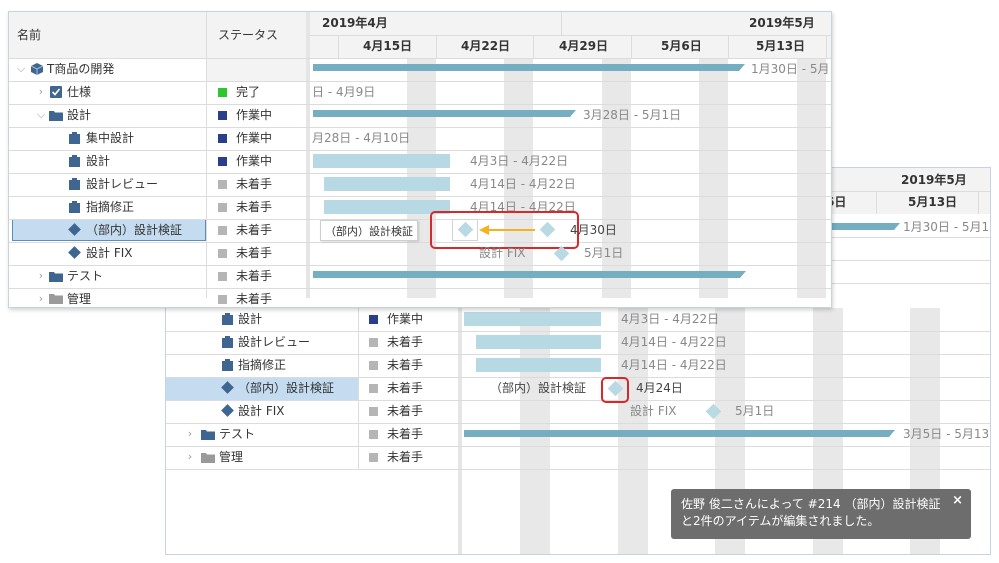 The width and height of the screenshot is (999, 563). Describe the element at coordinates (56, 92) in the screenshot. I see `checkbox-icon` at that location.